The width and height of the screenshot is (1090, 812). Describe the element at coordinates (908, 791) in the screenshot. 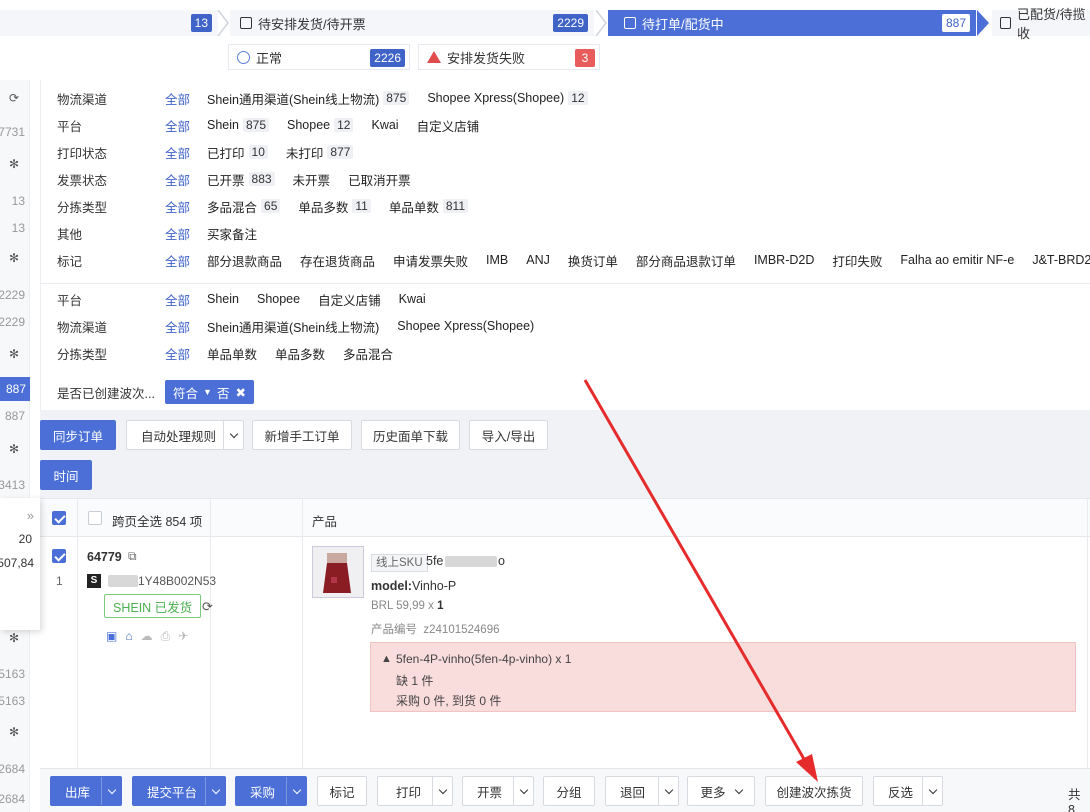

I see `invert-selection-button: 反选` at that location.